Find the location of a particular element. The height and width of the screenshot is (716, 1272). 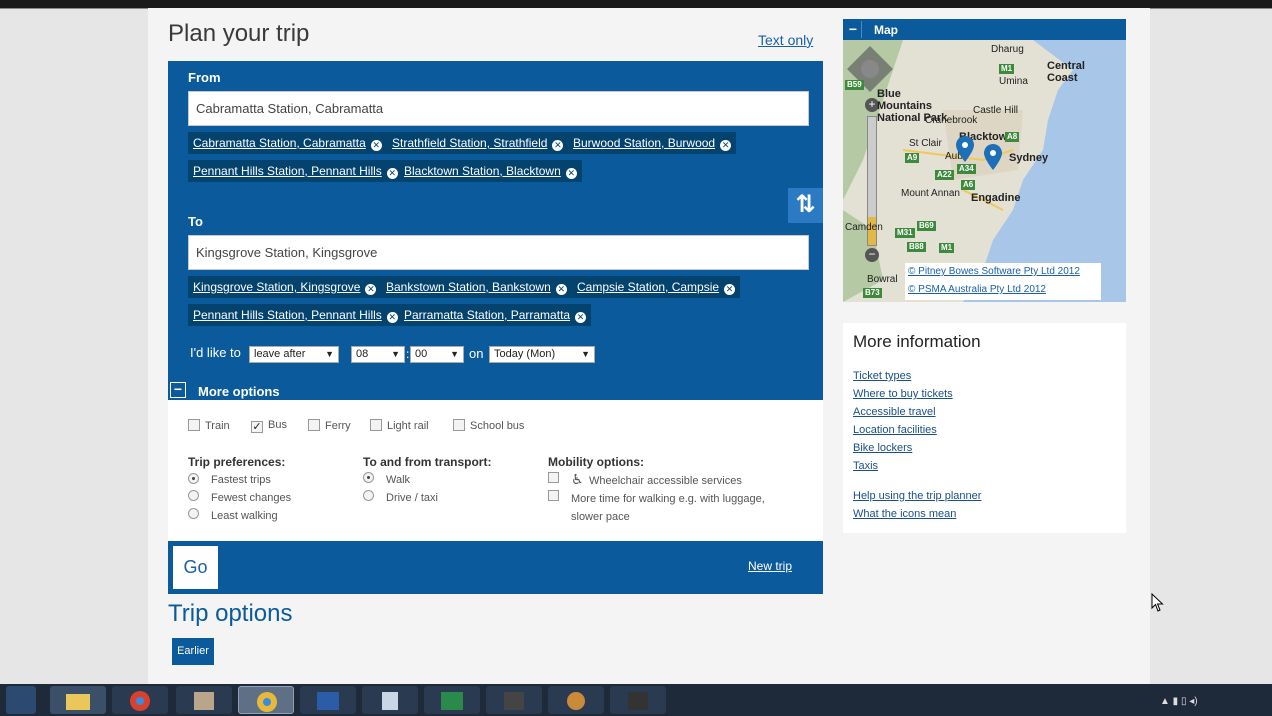

system-tray: ▲ ▮ ▯ ◂) is located at coordinates (1205, 702).